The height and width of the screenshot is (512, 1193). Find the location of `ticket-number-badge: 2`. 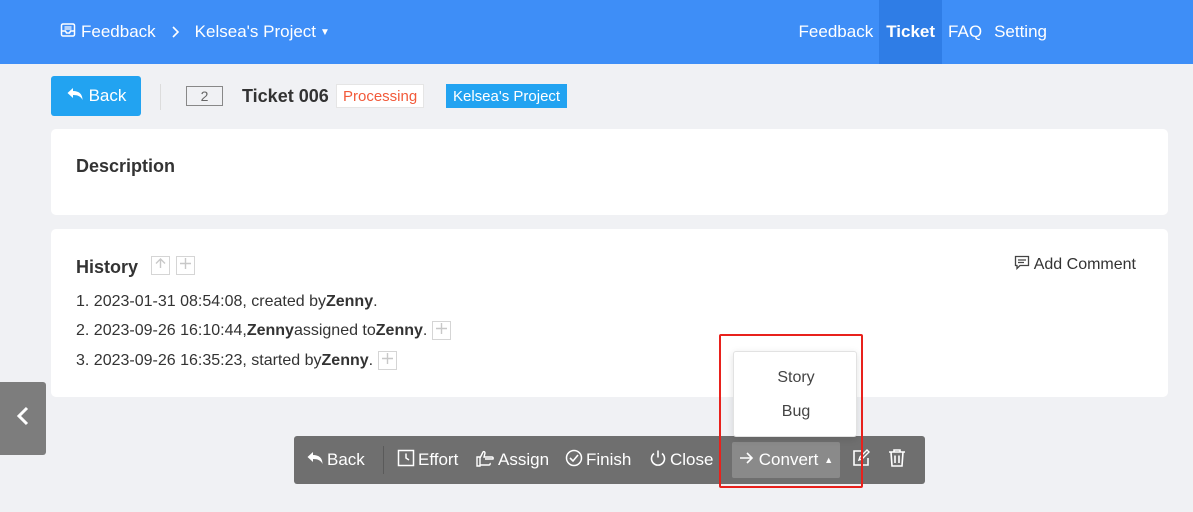

ticket-number-badge: 2 is located at coordinates (204, 96).